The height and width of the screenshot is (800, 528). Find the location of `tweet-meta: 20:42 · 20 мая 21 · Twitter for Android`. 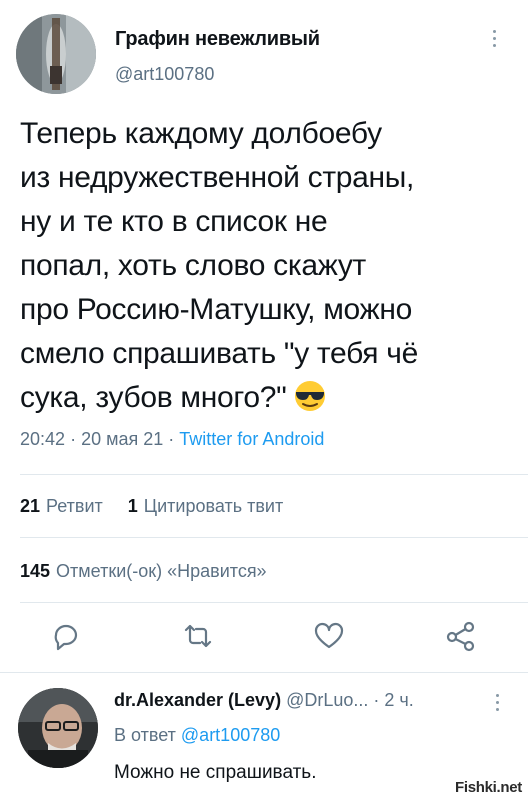

tweet-meta: 20:42 · 20 мая 21 · Twitter for Android is located at coordinates (172, 439).